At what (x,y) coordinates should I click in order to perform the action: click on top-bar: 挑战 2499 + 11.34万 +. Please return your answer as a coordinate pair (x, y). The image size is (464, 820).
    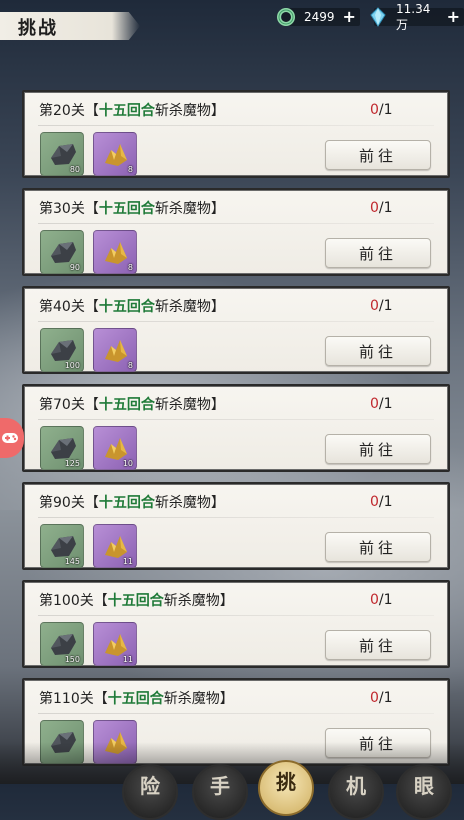
    Looking at the image, I should click on (232, 22).